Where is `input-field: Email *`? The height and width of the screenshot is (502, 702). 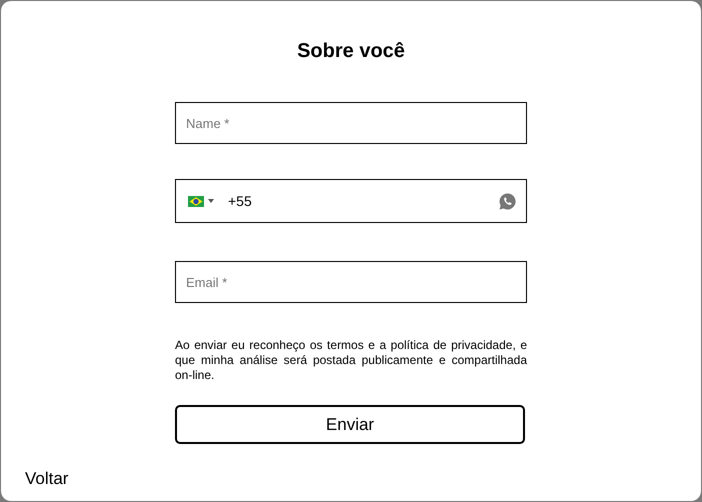 input-field: Email * is located at coordinates (351, 282).